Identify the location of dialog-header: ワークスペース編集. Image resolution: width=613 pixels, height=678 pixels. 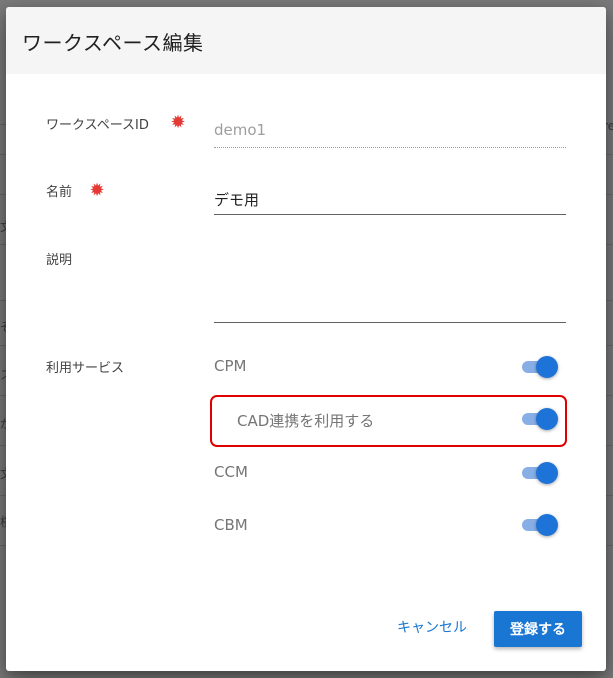
(306, 40).